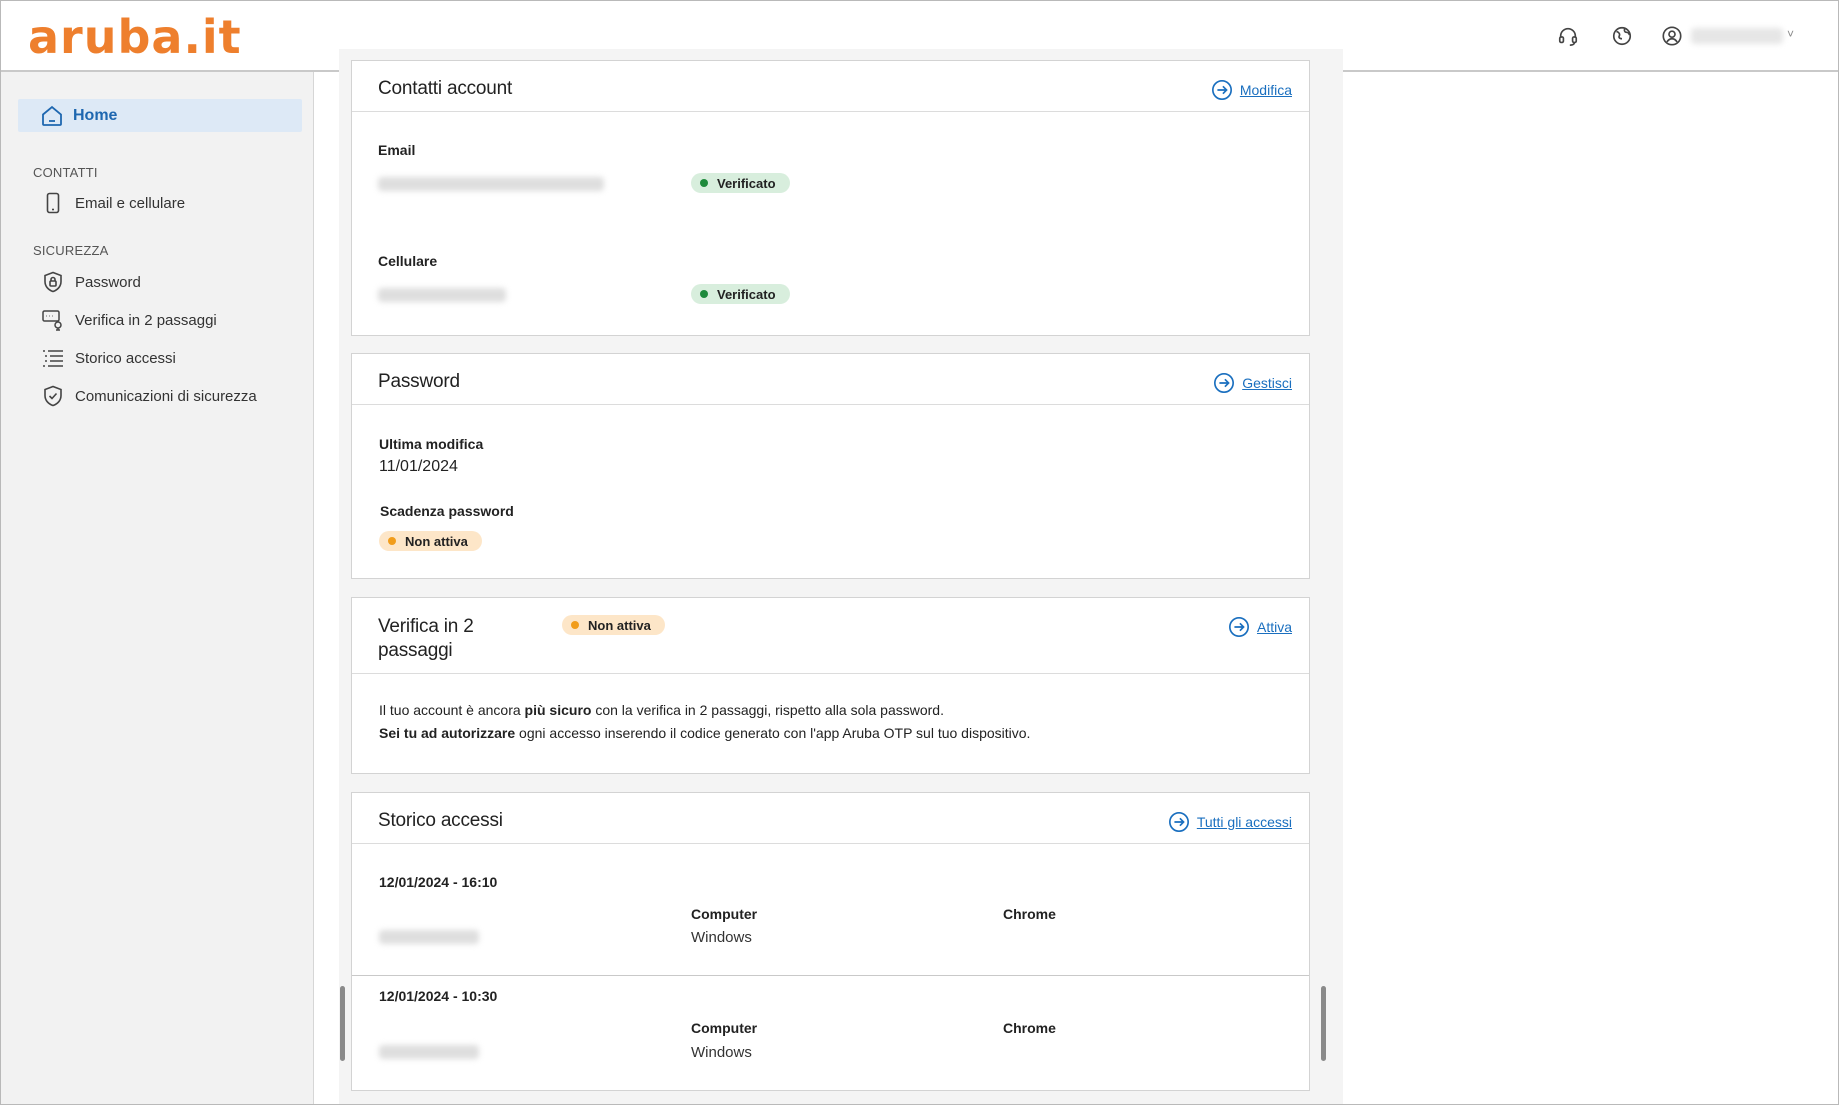 The width and height of the screenshot is (1839, 1105). Describe the element at coordinates (830, 86) in the screenshot. I see `card-header: Contatti account Modifica` at that location.